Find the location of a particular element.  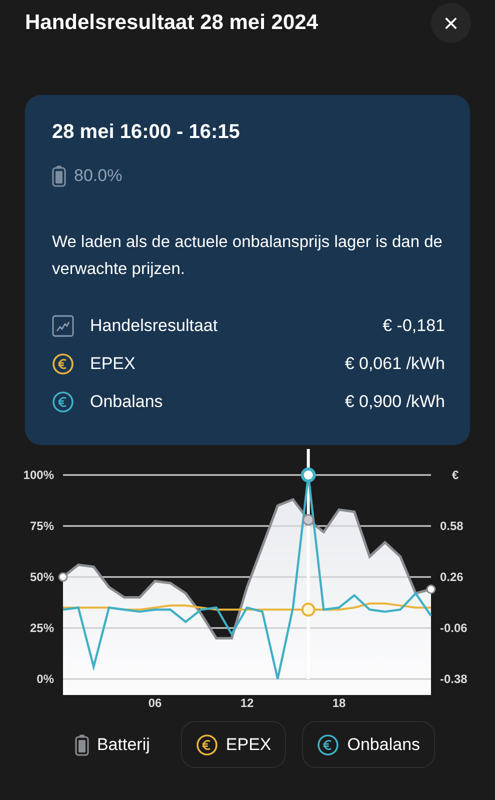

price-axis-label: 0.58 is located at coordinates (452, 525).